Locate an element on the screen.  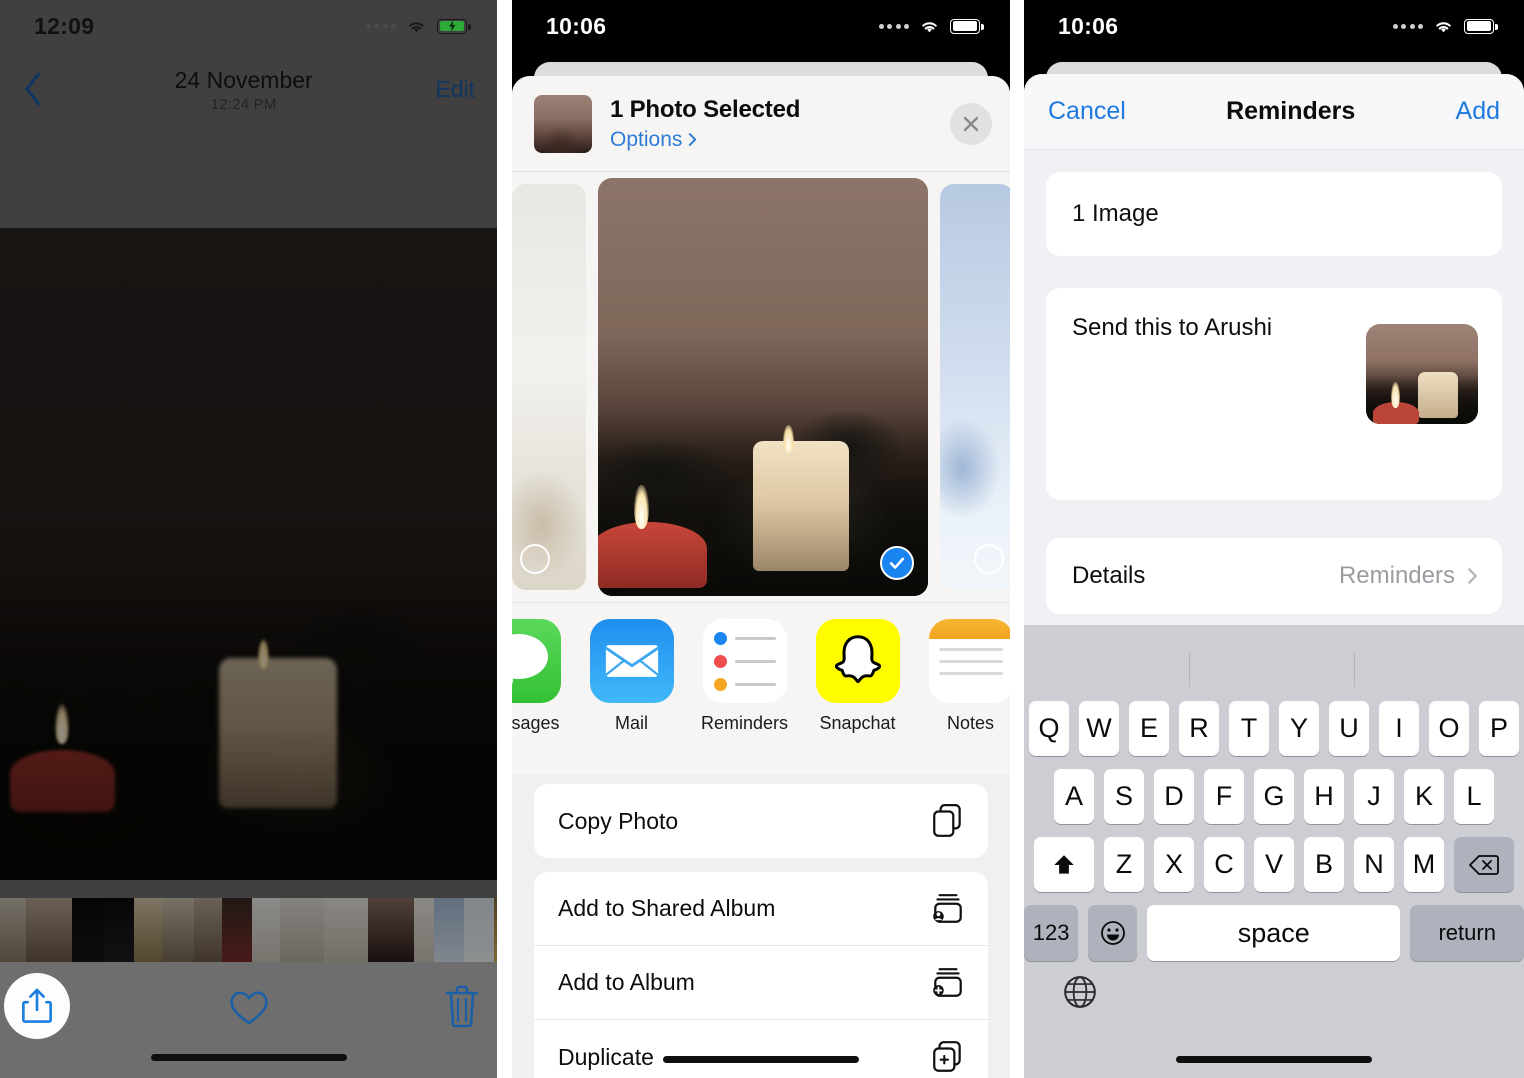
attachment-label: 1 Image is located at coordinates (1115, 213).